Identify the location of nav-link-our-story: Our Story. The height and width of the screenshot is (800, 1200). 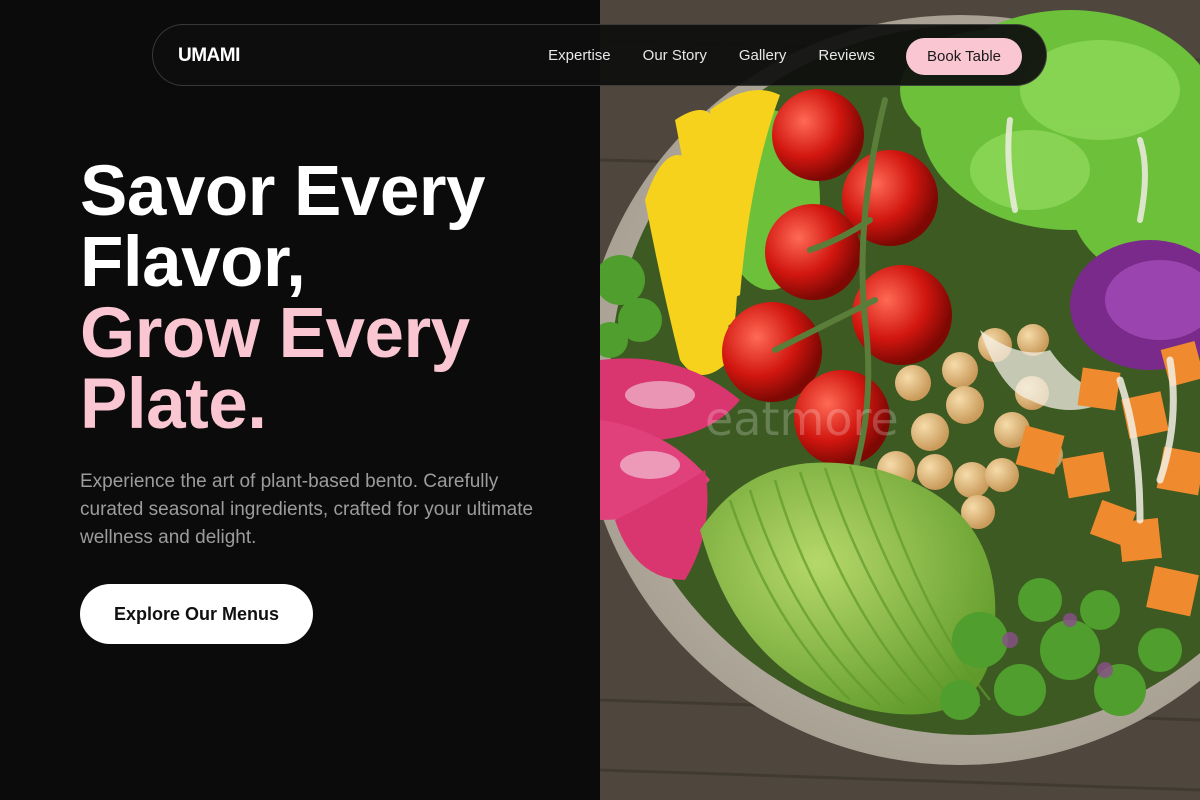
(675, 56).